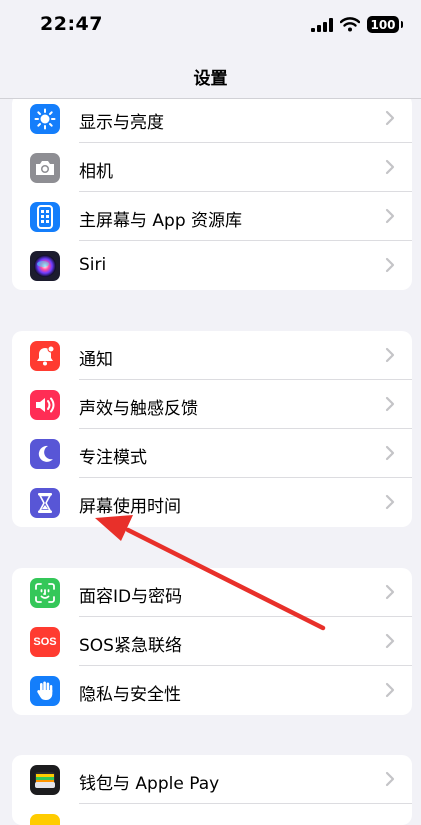  I want to click on settings-row-label: 通知, so click(96, 360).